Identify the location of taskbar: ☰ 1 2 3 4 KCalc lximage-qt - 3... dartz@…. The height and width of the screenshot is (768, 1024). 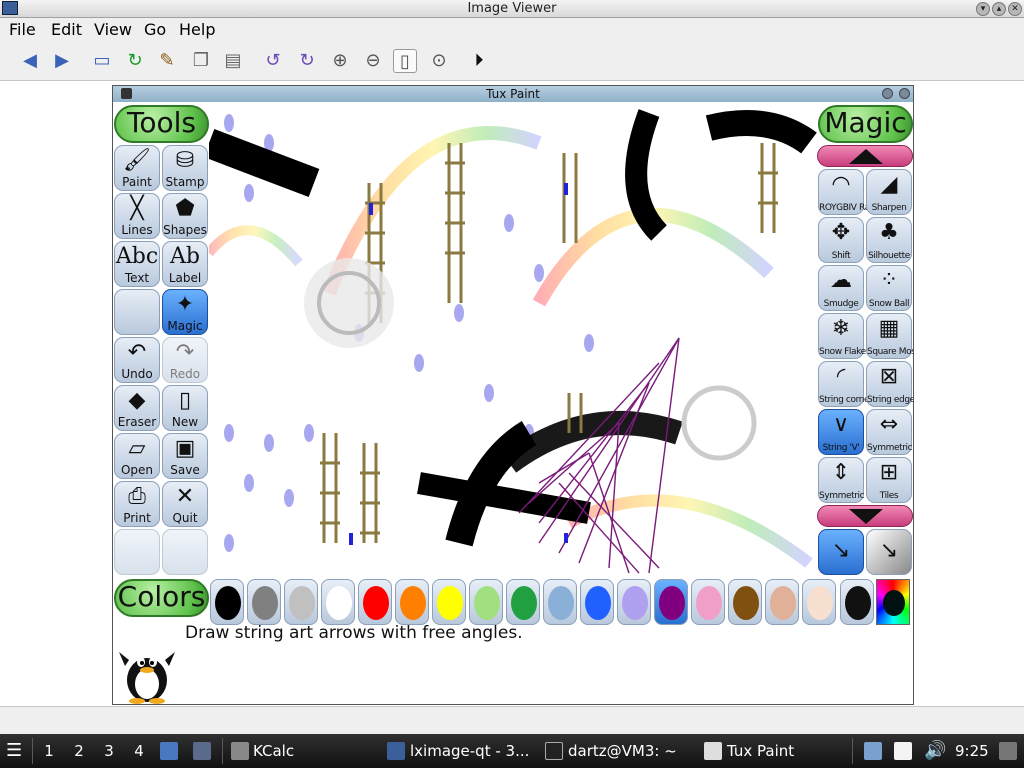
(512, 751).